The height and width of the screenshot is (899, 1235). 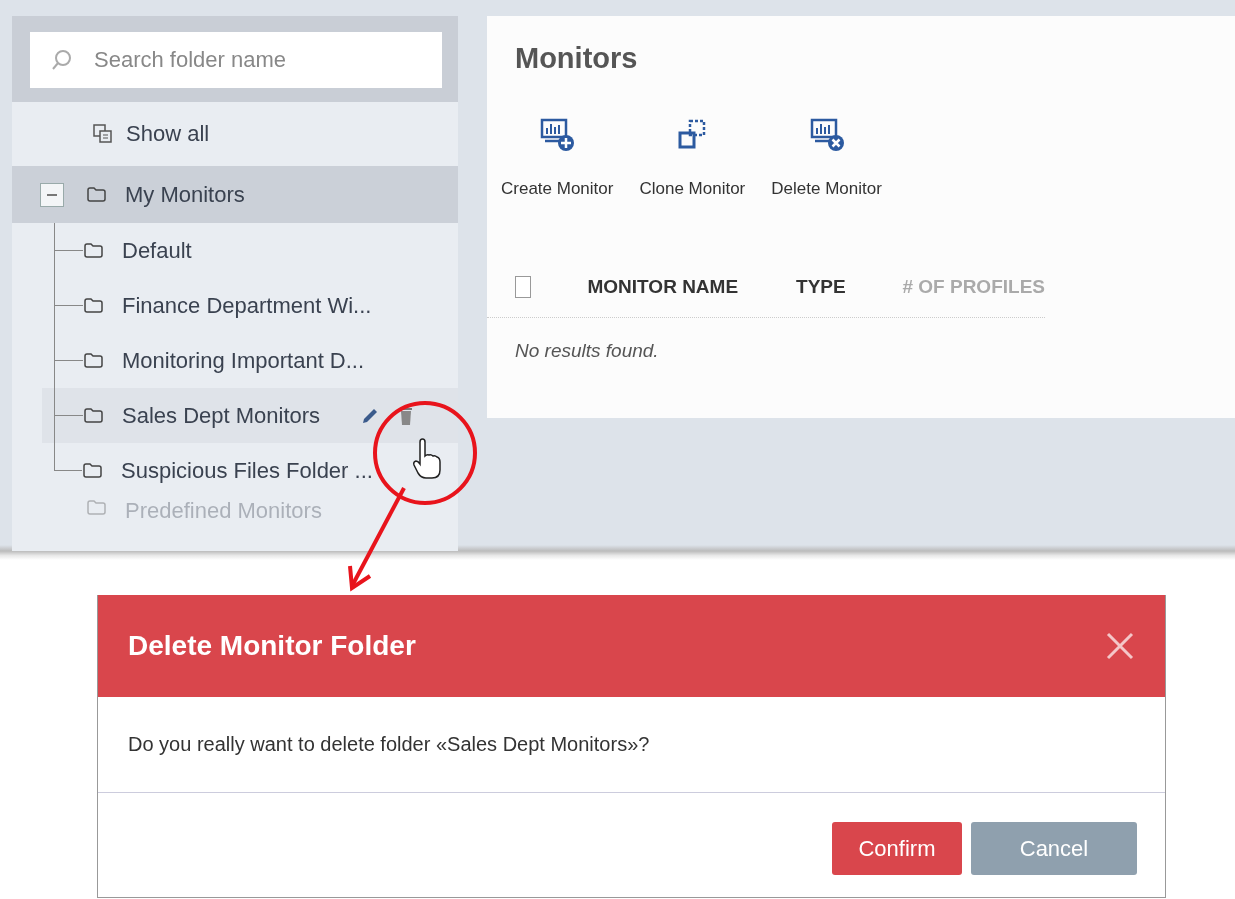 I want to click on show-all-link: Show all, so click(x=151, y=134).